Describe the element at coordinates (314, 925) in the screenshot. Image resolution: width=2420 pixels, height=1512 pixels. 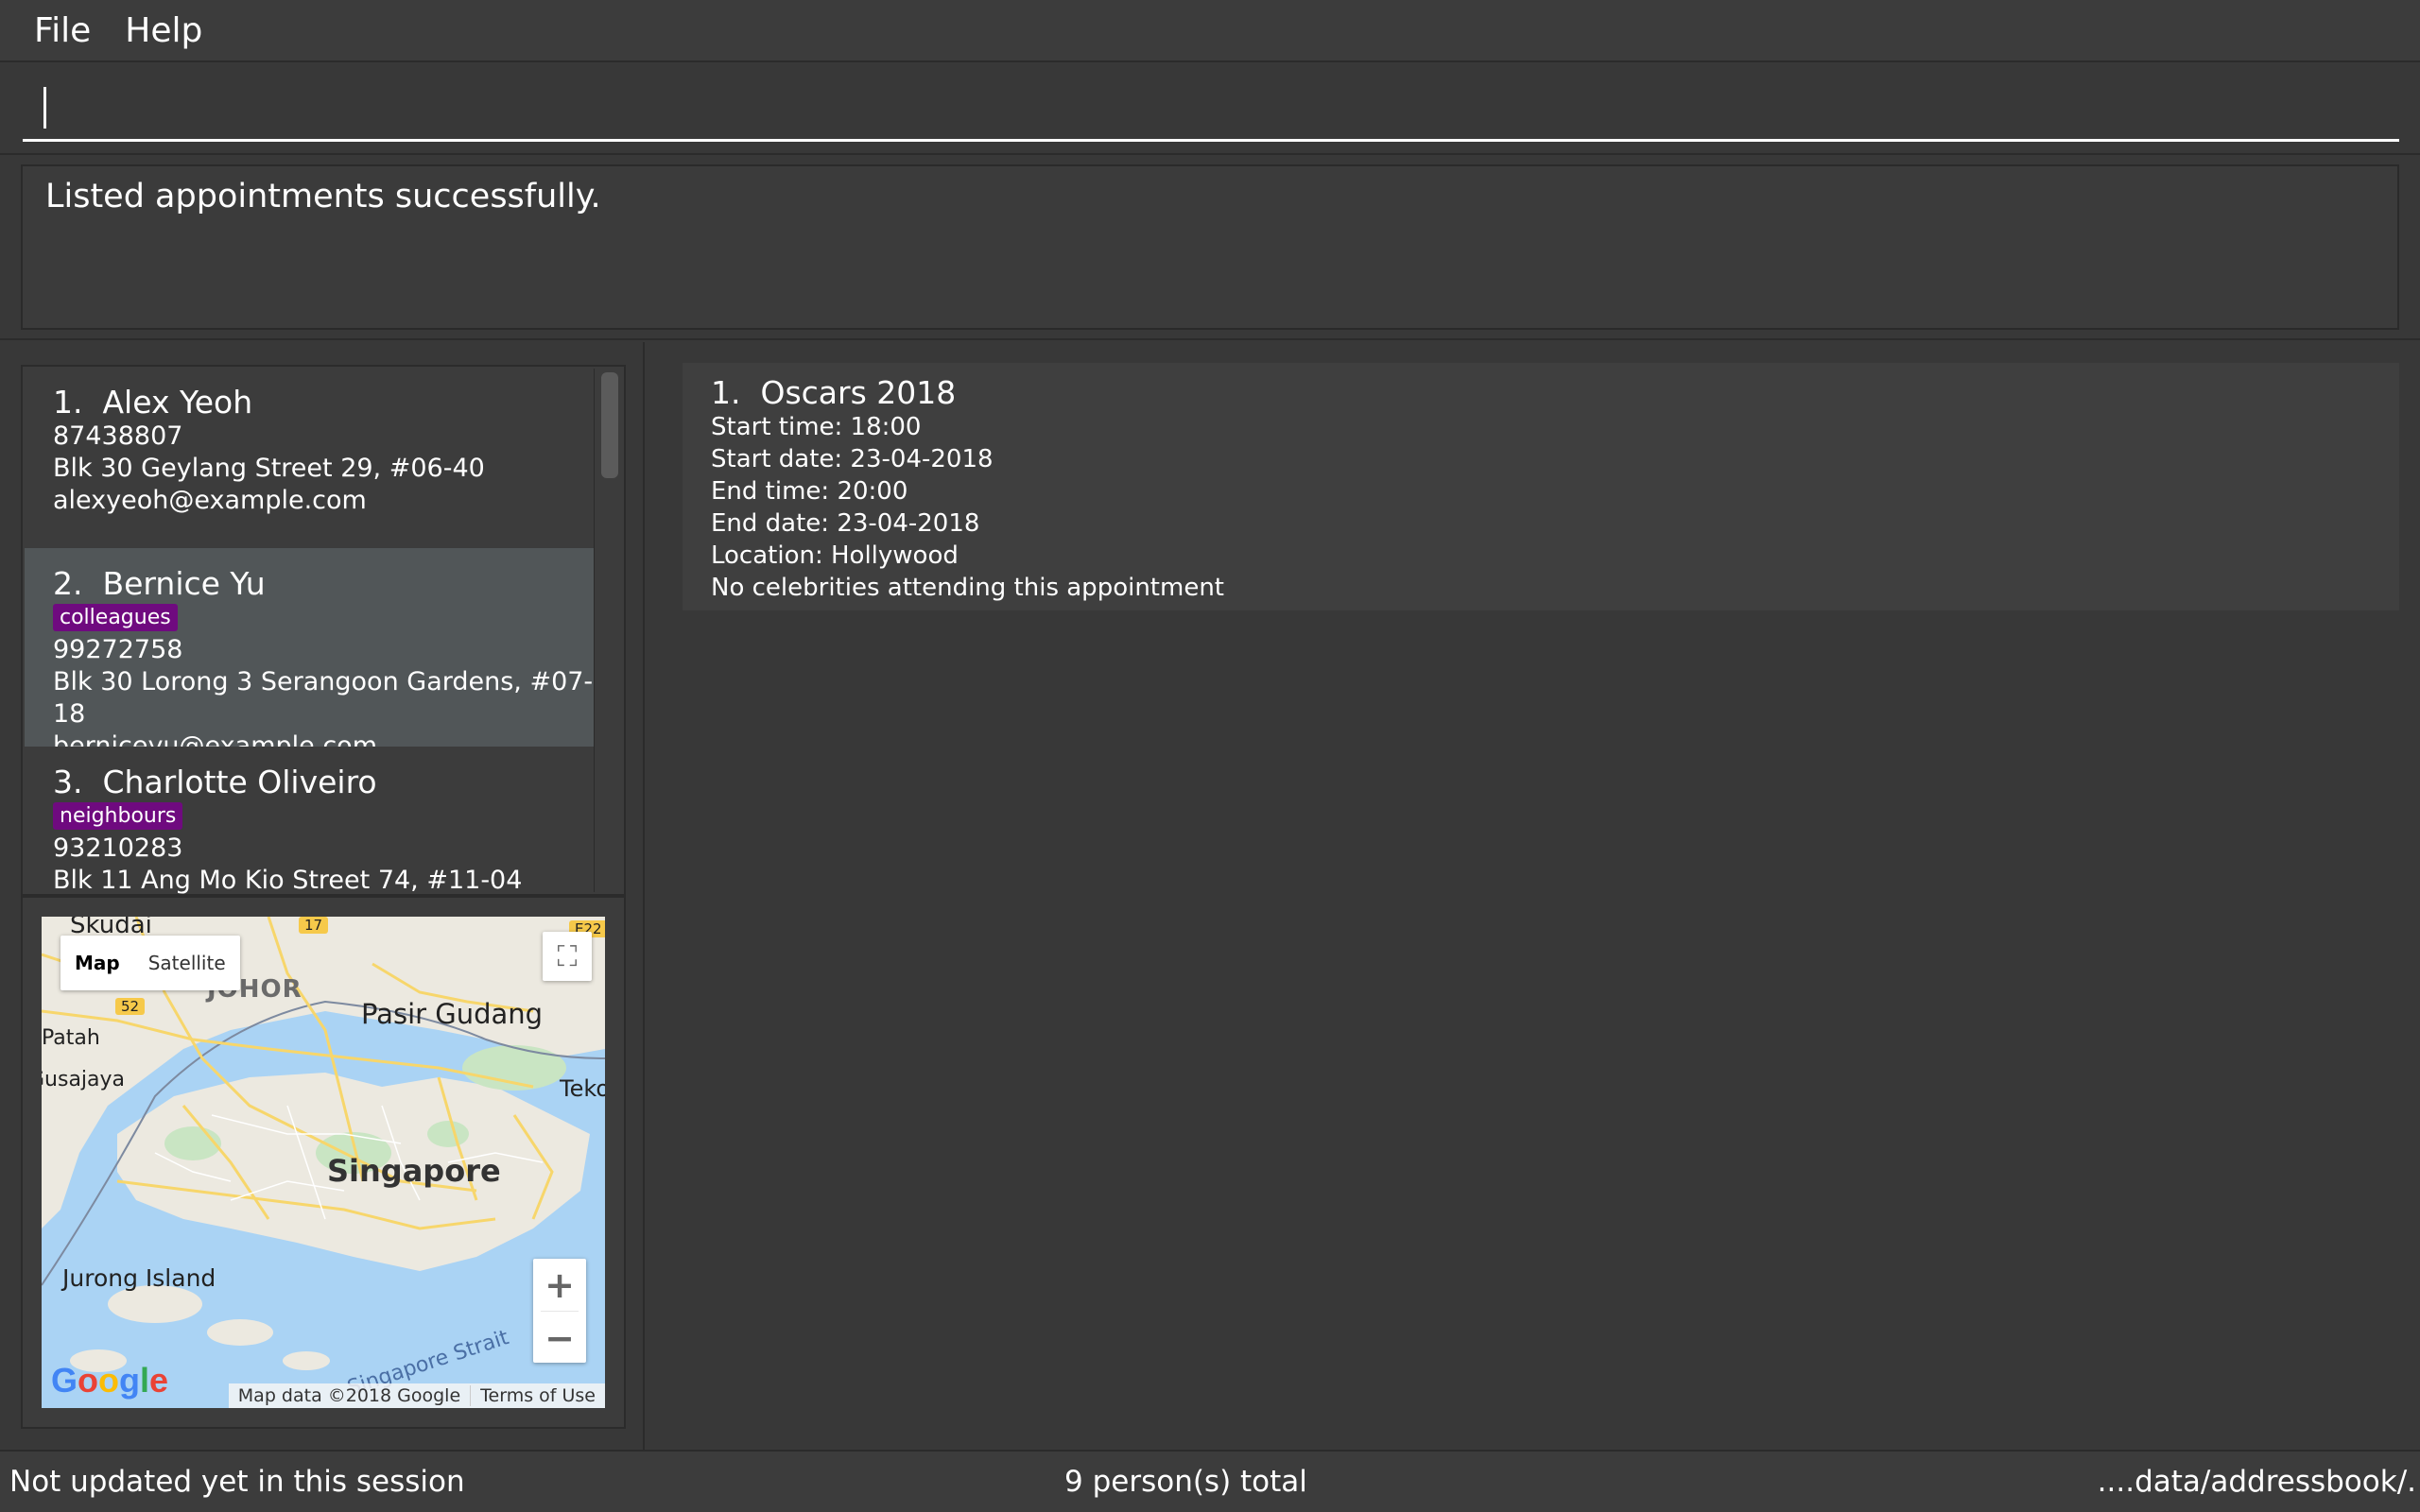
I see `road-badge: 17` at that location.